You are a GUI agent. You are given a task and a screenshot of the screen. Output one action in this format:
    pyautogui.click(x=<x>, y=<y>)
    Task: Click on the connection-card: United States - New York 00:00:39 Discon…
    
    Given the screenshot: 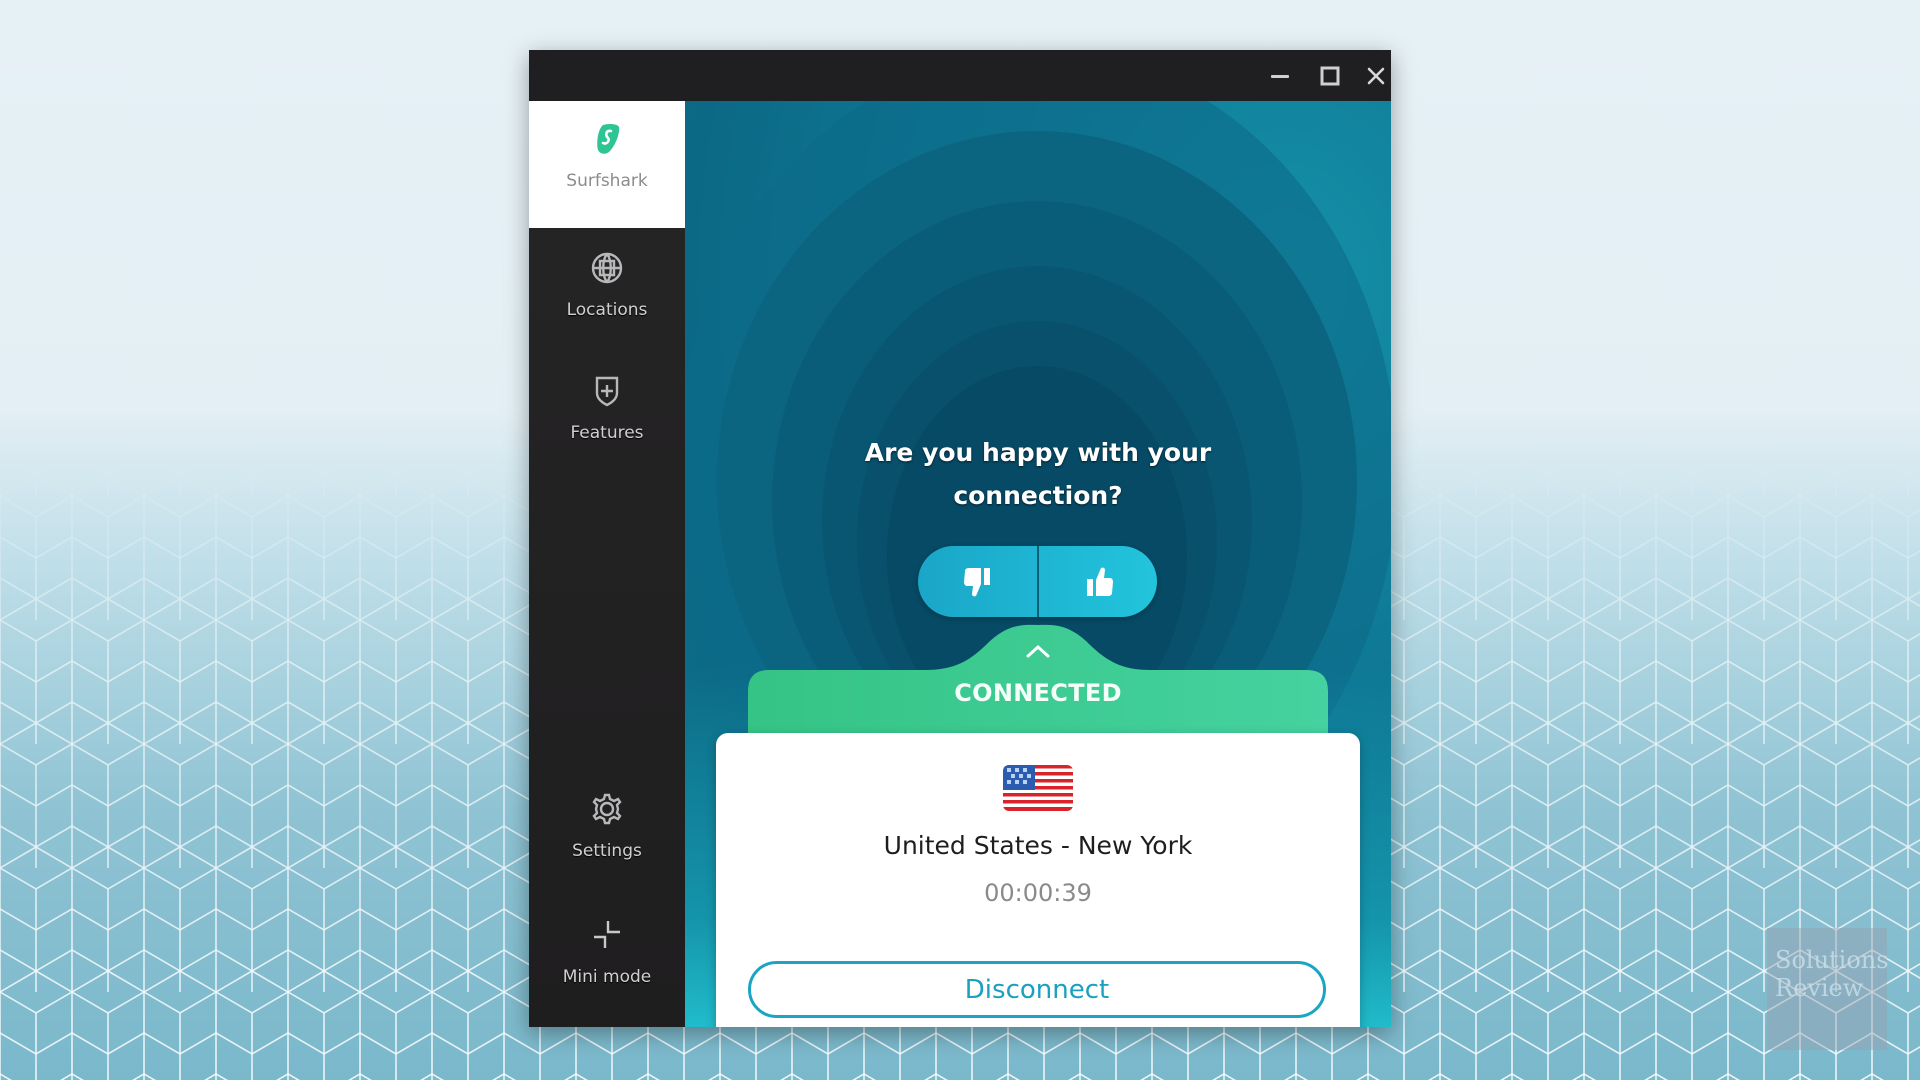 What is the action you would take?
    pyautogui.click(x=1038, y=880)
    